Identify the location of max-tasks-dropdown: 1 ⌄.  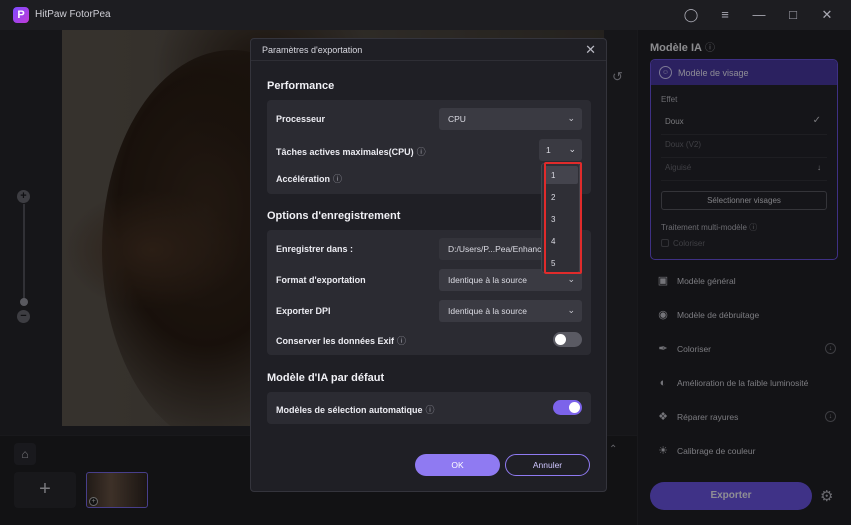
(560, 150).